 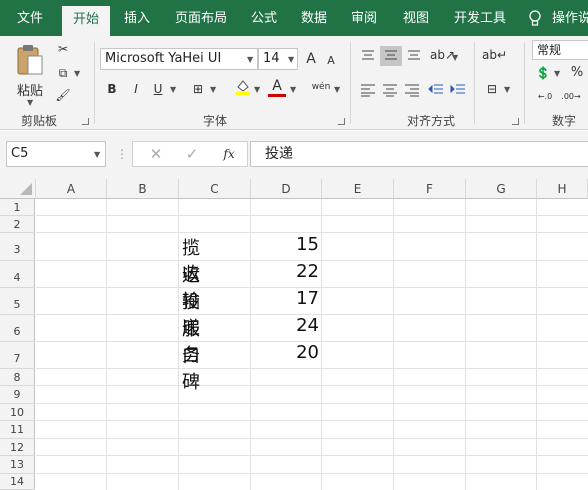 What do you see at coordinates (535, 18) in the screenshot?
I see `lightbulb-icon` at bounding box center [535, 18].